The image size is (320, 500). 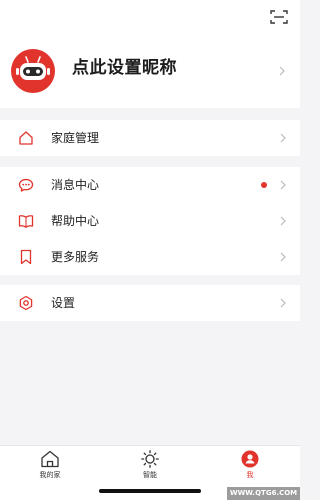 I want to click on sun-icon, so click(x=150, y=459).